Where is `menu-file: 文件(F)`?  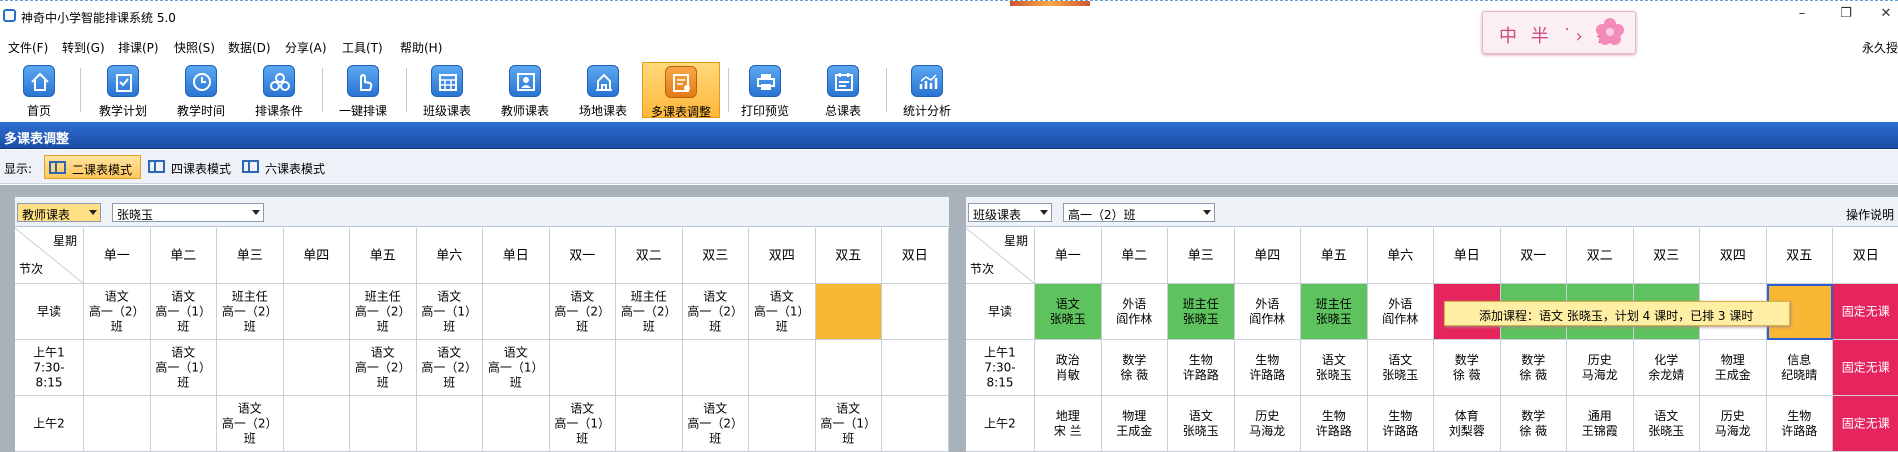 menu-file: 文件(F) is located at coordinates (28, 47).